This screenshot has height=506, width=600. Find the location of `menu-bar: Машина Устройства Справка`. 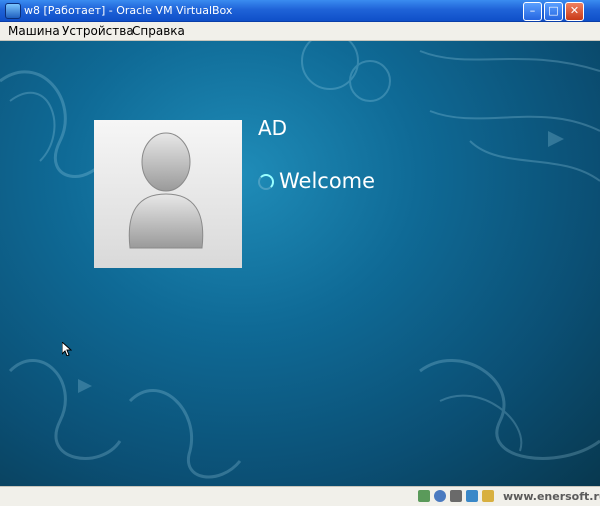

menu-bar: Машина Устройства Справка is located at coordinates (300, 31).